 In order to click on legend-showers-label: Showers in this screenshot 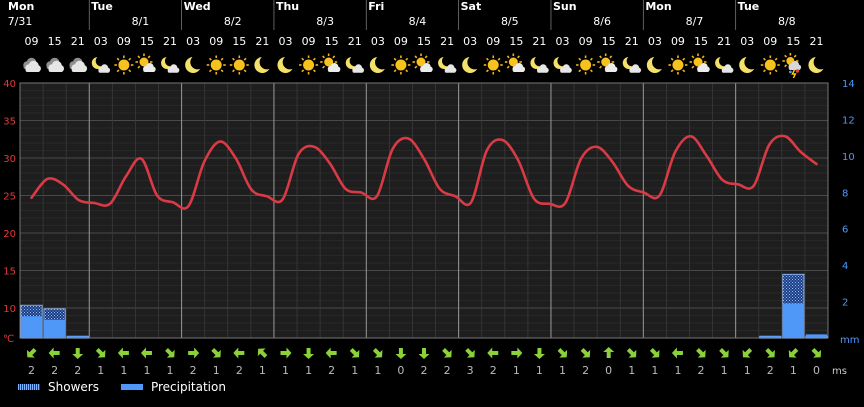, I will do `click(73, 387)`.